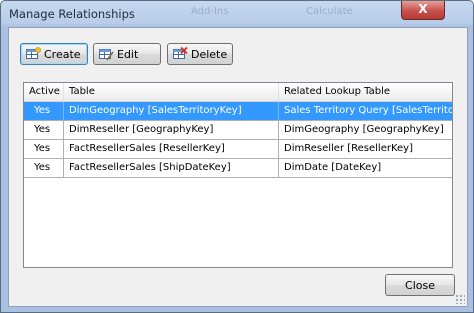 The height and width of the screenshot is (313, 474). Describe the element at coordinates (72, 14) in the screenshot. I see `dialog-title: Manage Relationships` at that location.